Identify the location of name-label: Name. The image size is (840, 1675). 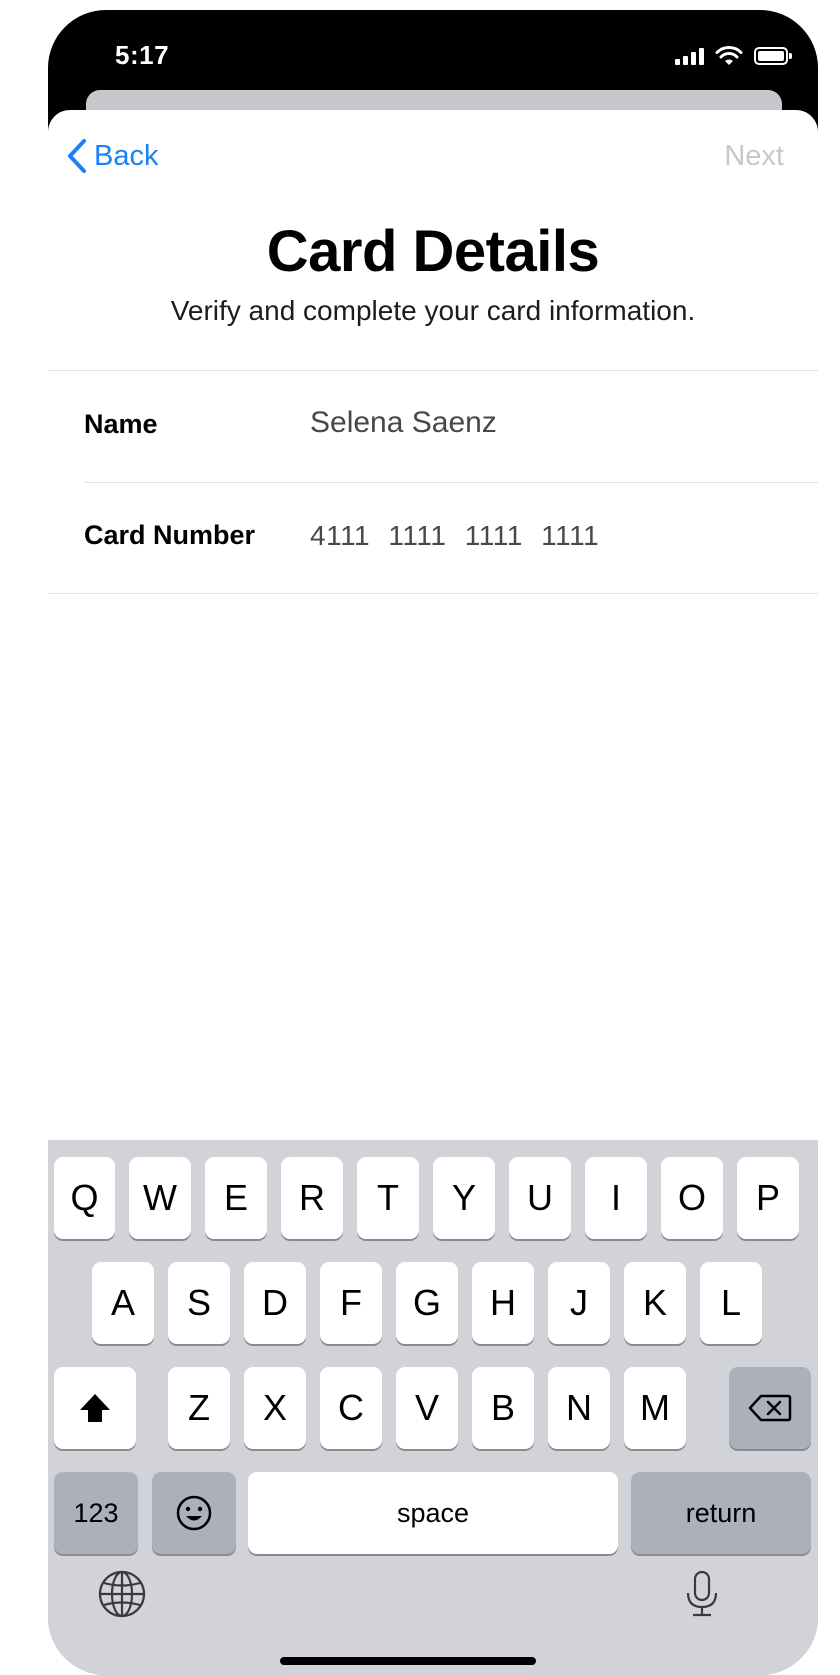
(121, 424).